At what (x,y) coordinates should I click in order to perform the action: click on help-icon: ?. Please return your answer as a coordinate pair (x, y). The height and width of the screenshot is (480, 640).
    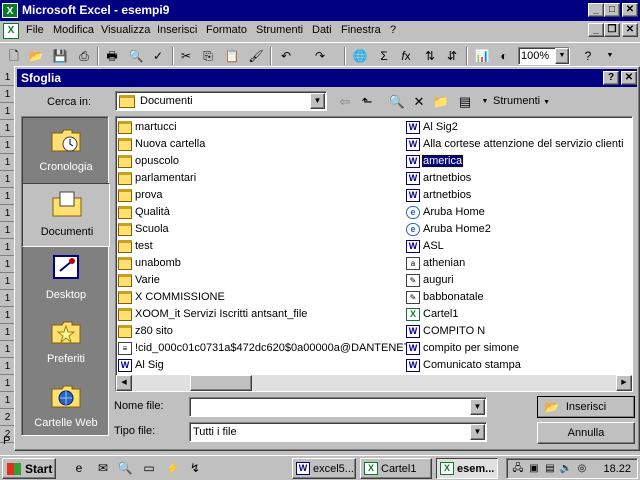
    Looking at the image, I should click on (588, 56).